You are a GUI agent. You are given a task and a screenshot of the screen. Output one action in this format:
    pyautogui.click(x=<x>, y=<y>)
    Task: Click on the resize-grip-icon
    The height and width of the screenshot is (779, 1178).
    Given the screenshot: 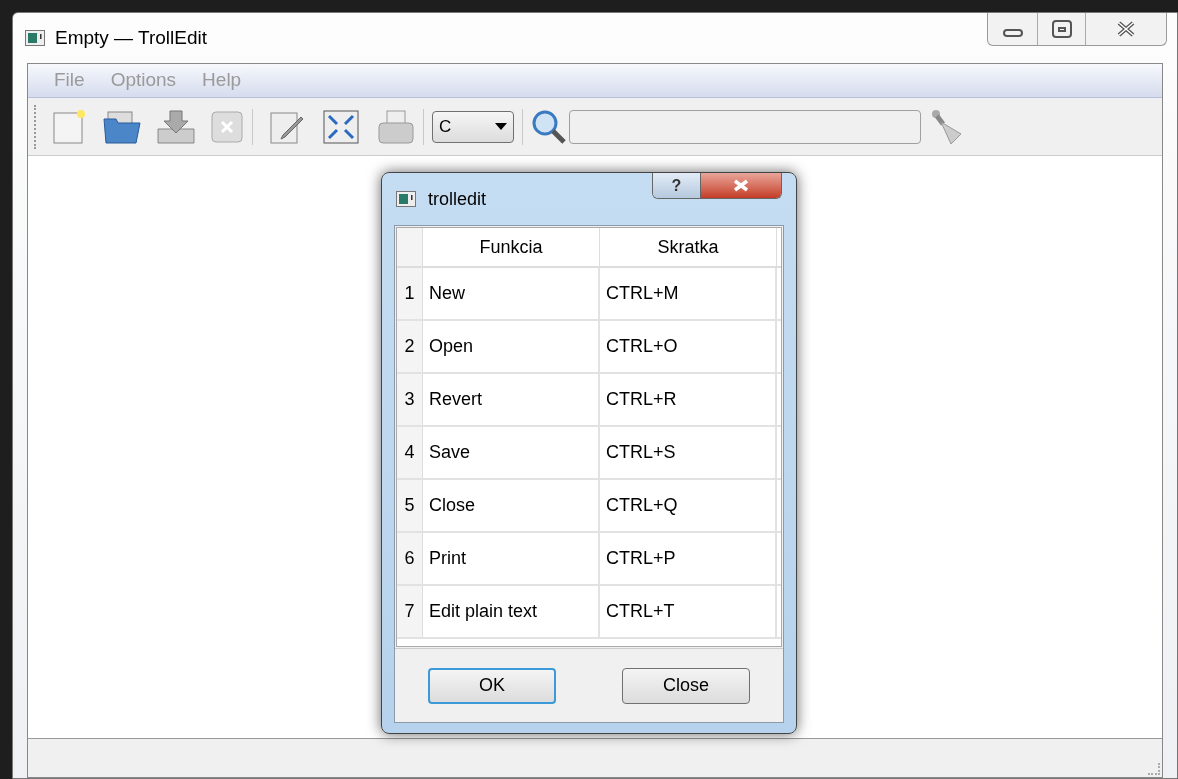 What is the action you would take?
    pyautogui.click(x=1154, y=769)
    